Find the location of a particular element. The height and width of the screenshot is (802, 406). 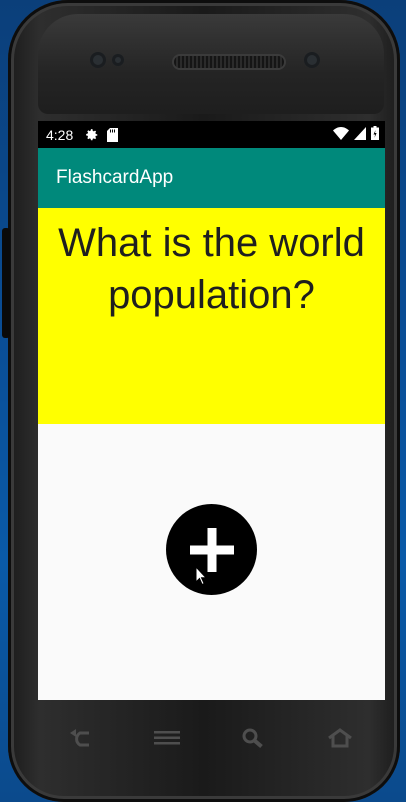

wifi-icon is located at coordinates (341, 134).